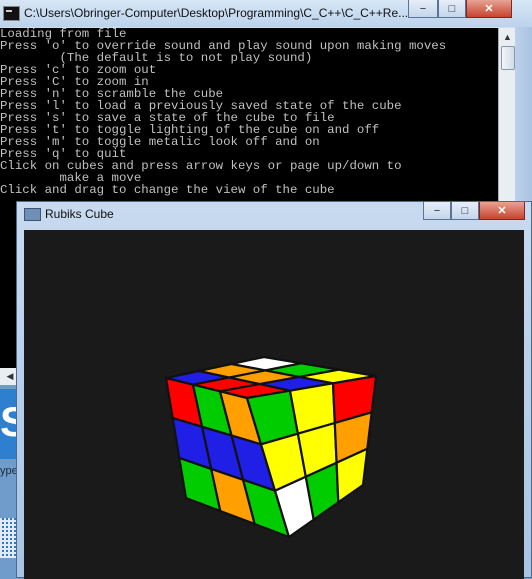 This screenshot has height=579, width=532. I want to click on console-app-icon, so click(11, 13).